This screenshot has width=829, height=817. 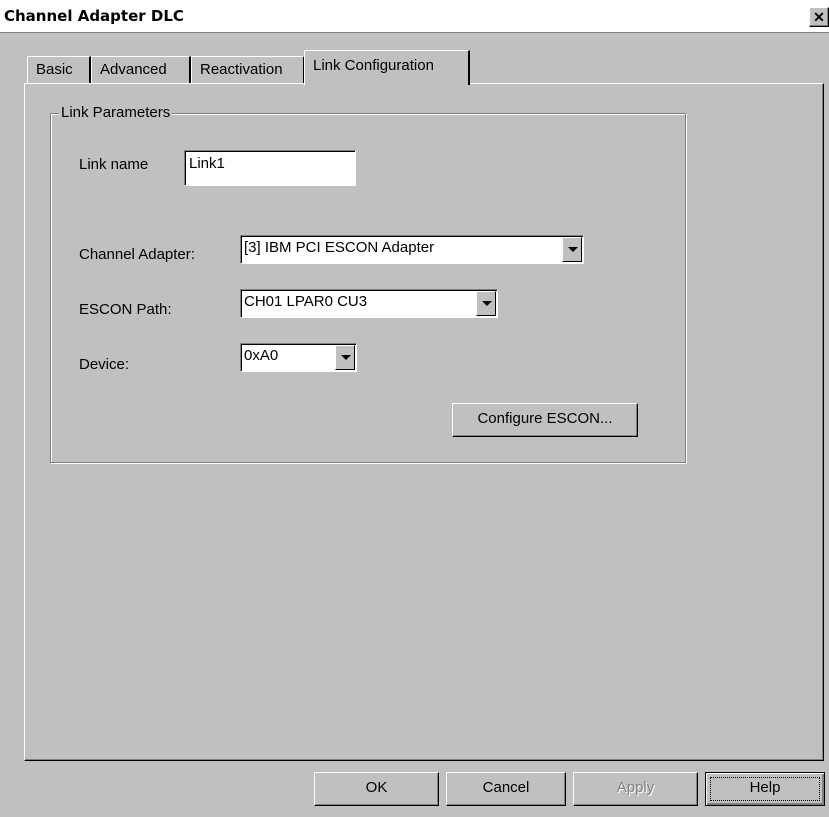 I want to click on channel-adapter-label: Channel Adapter:, so click(x=137, y=254).